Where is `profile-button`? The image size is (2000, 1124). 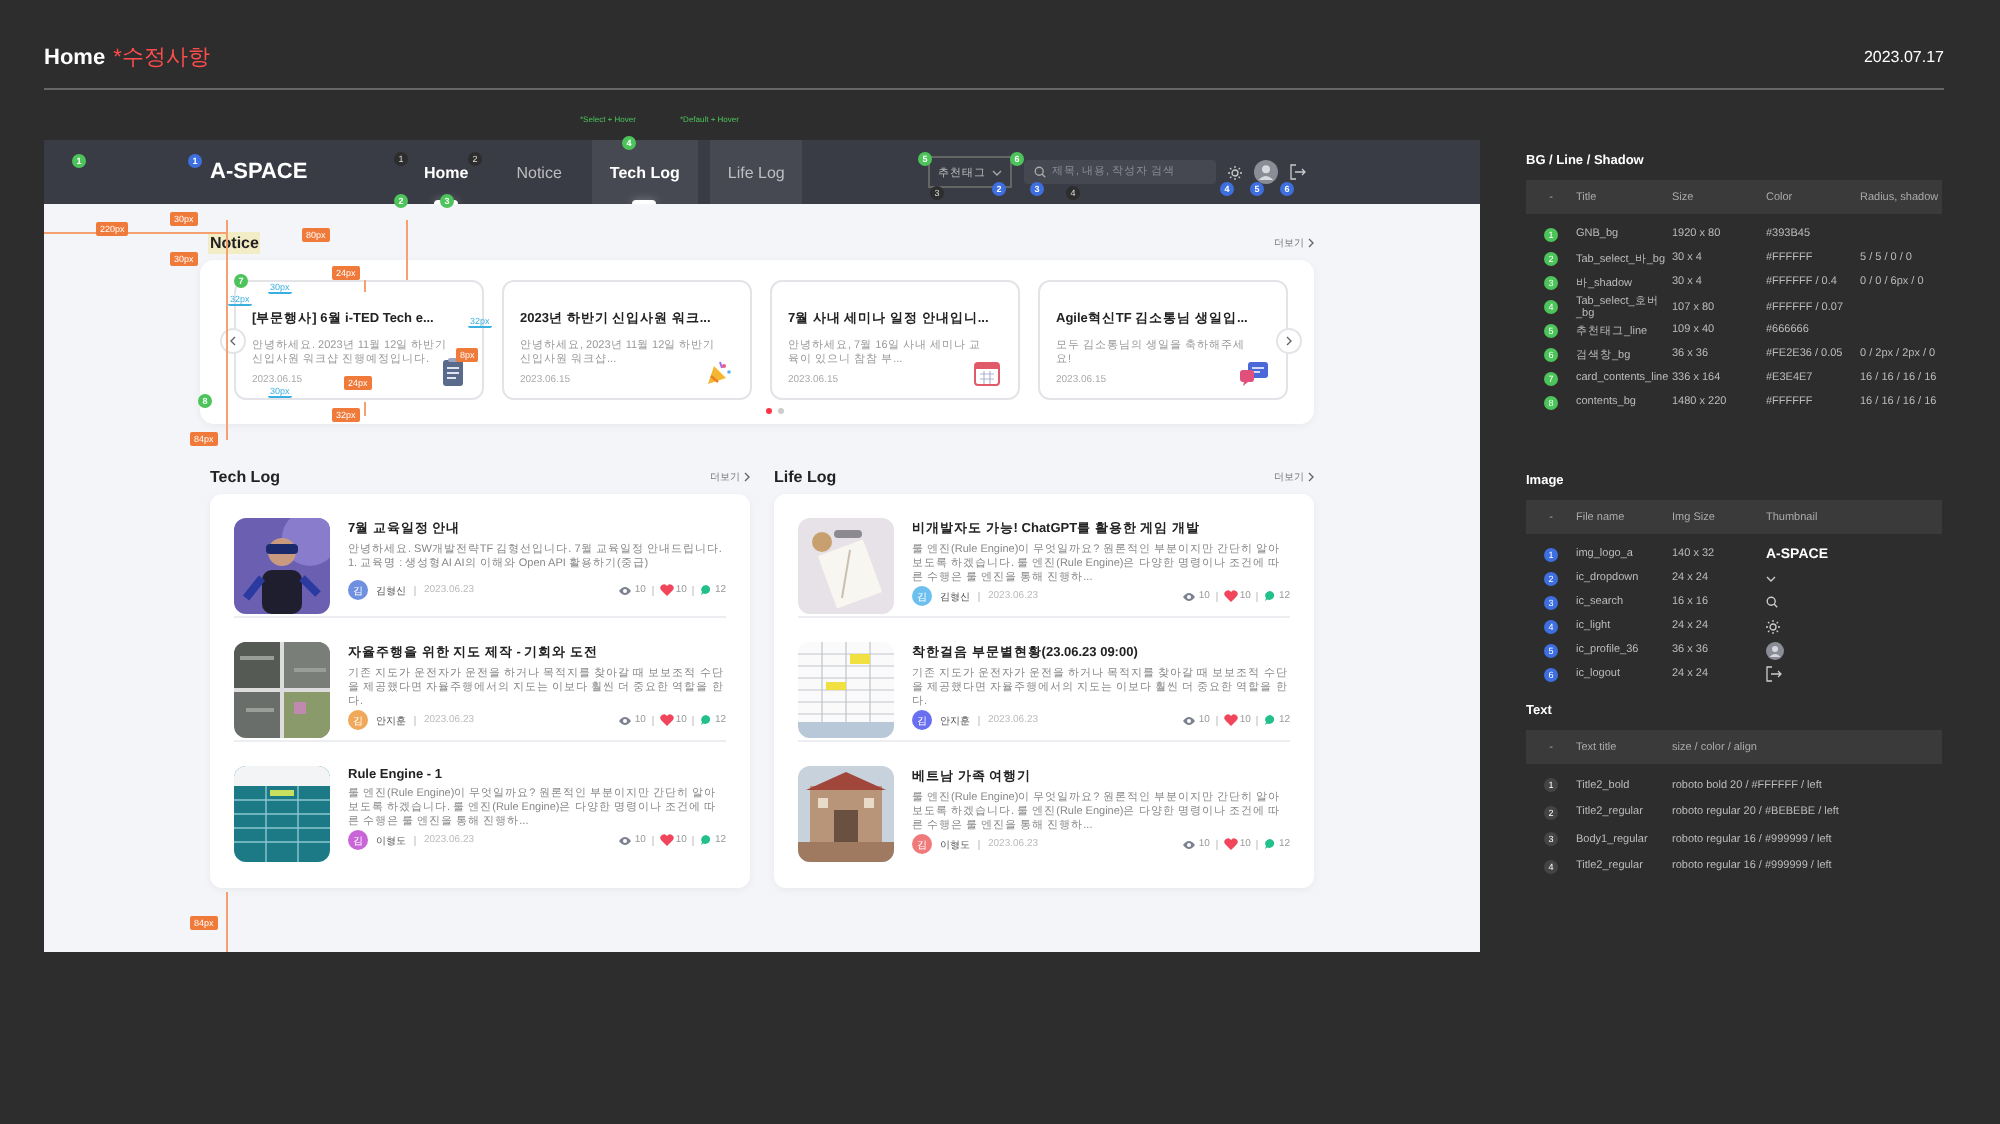
profile-button is located at coordinates (1266, 172).